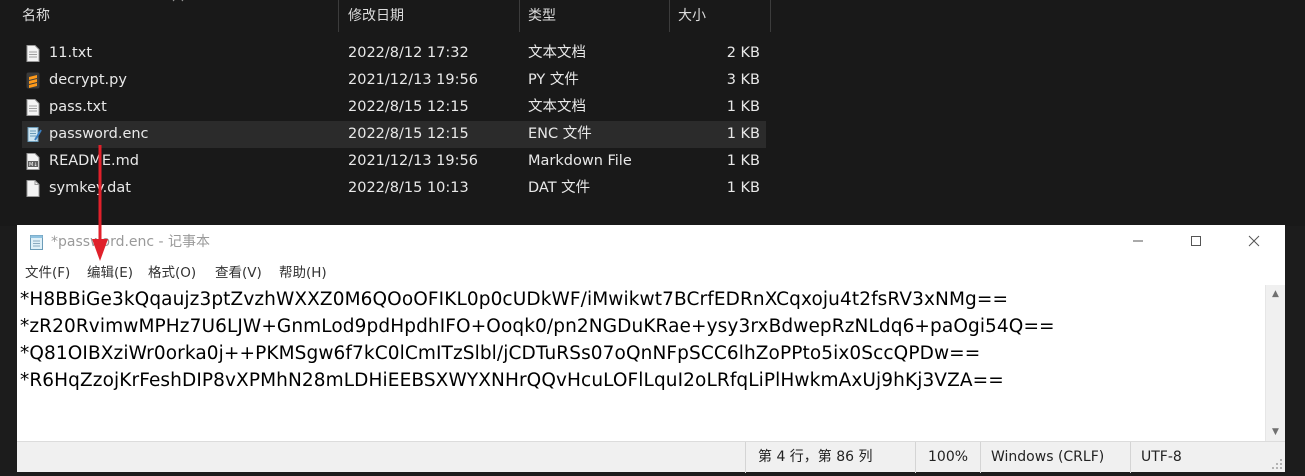  I want to click on file-row: symkey.dat 2022/8/15 10:13 DAT 文件 1 KB, so click(394, 188).